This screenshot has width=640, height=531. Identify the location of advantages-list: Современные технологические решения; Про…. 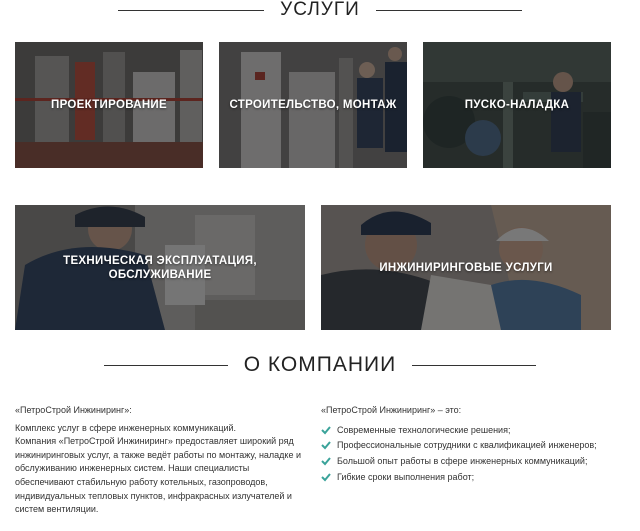
(471, 454).